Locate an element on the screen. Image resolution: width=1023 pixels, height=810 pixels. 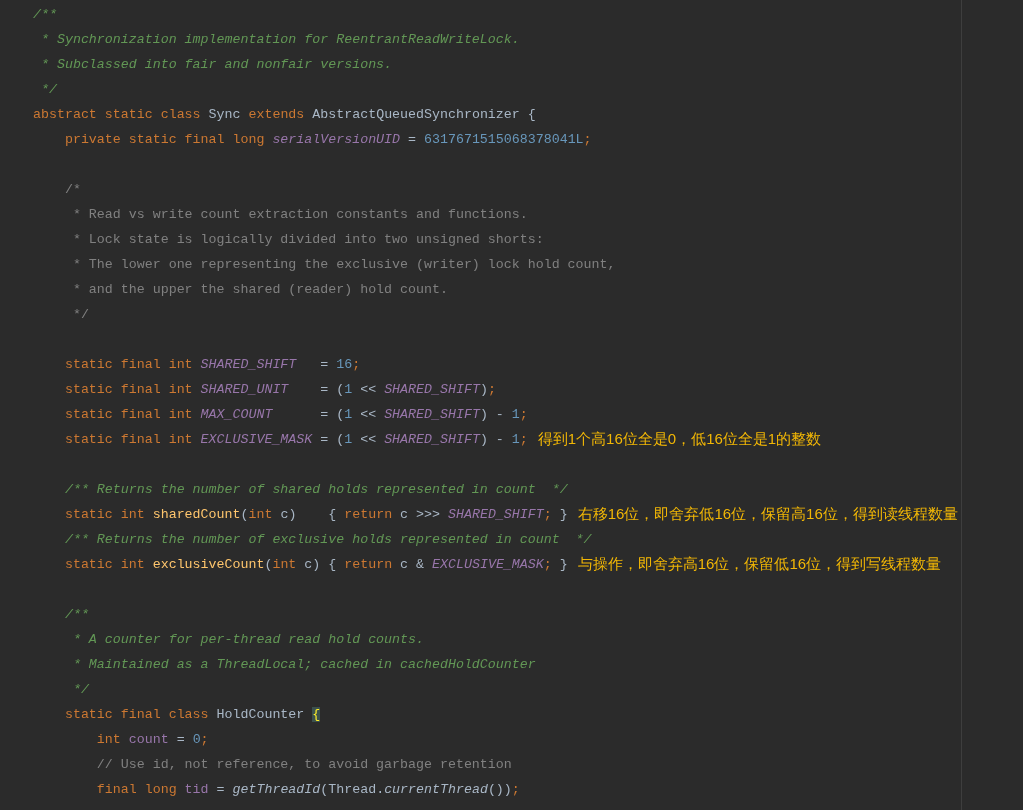
code-comment: * The lower one representing the exclusive (writer) lock hold count, is located at coordinates (343, 264).